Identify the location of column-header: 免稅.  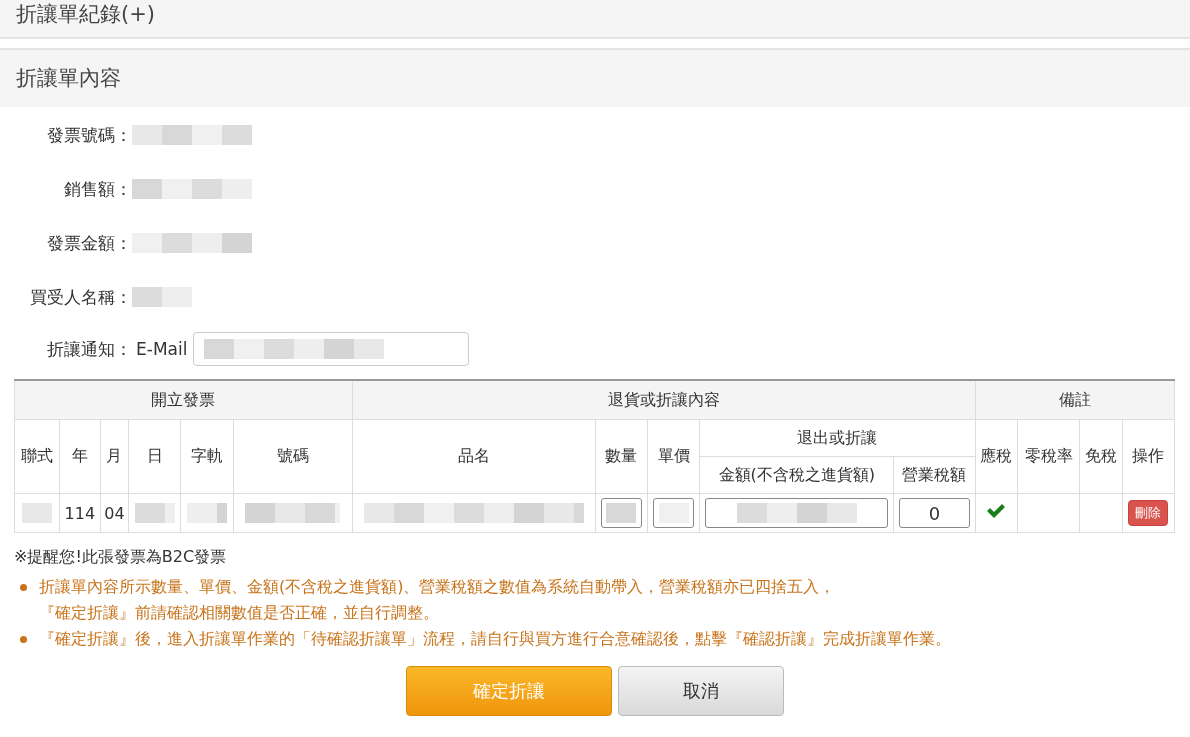
(1101, 456).